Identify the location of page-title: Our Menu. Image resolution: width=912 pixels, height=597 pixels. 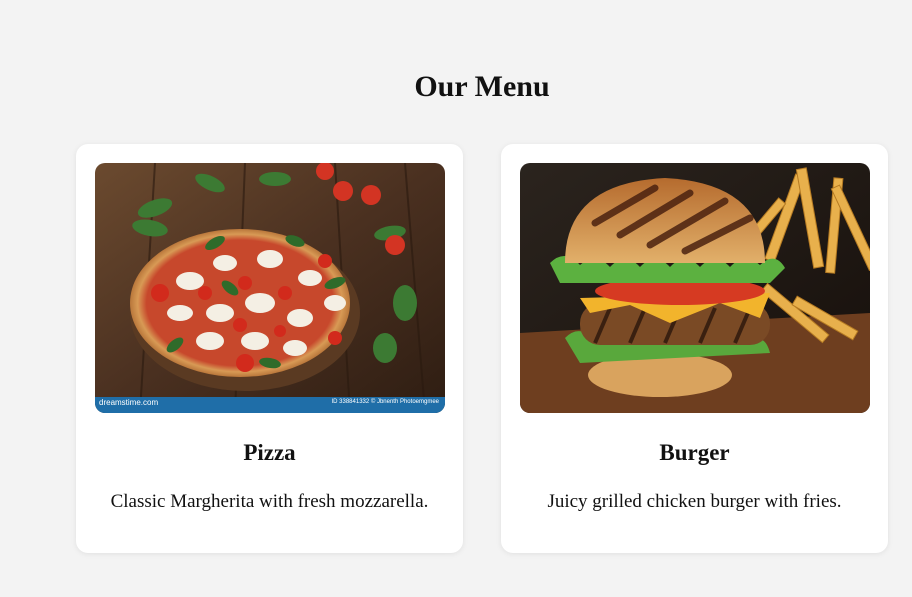
(482, 86).